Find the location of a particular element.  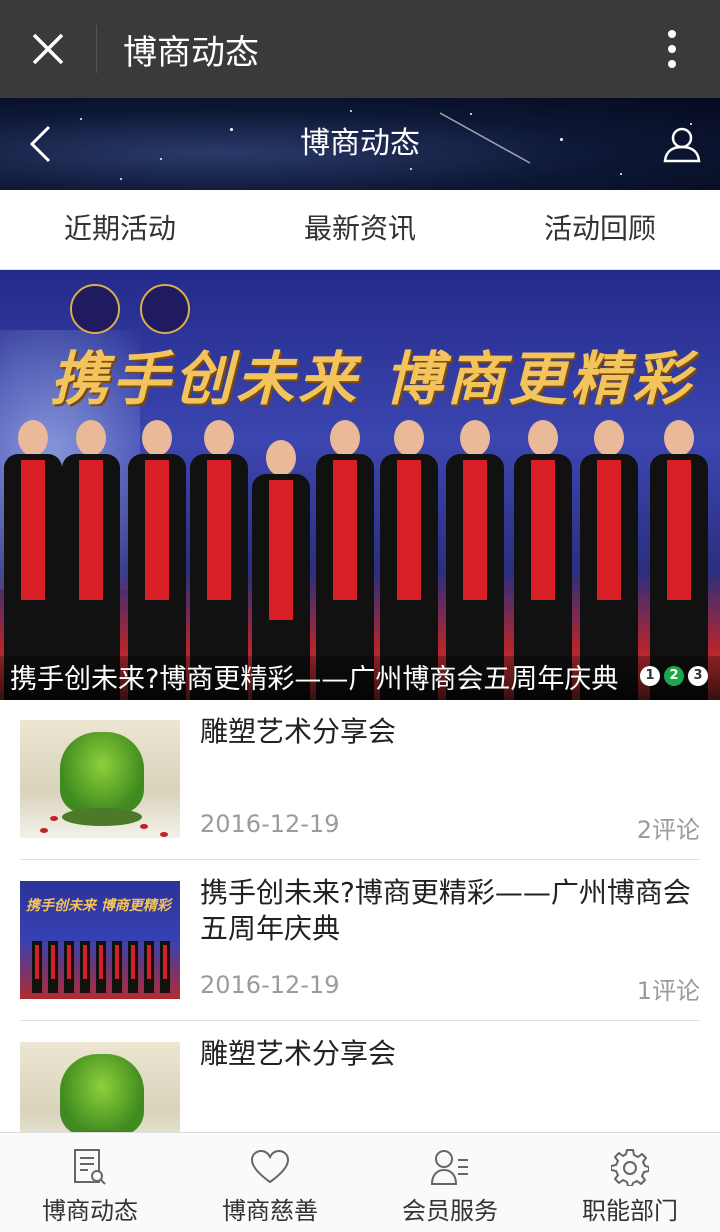

carousel-dot-3: 3 is located at coordinates (698, 676).